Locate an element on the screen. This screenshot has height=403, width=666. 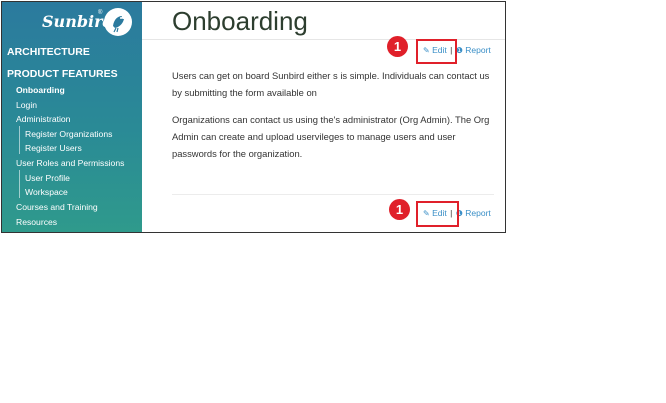
bird-icon is located at coordinates (118, 22).